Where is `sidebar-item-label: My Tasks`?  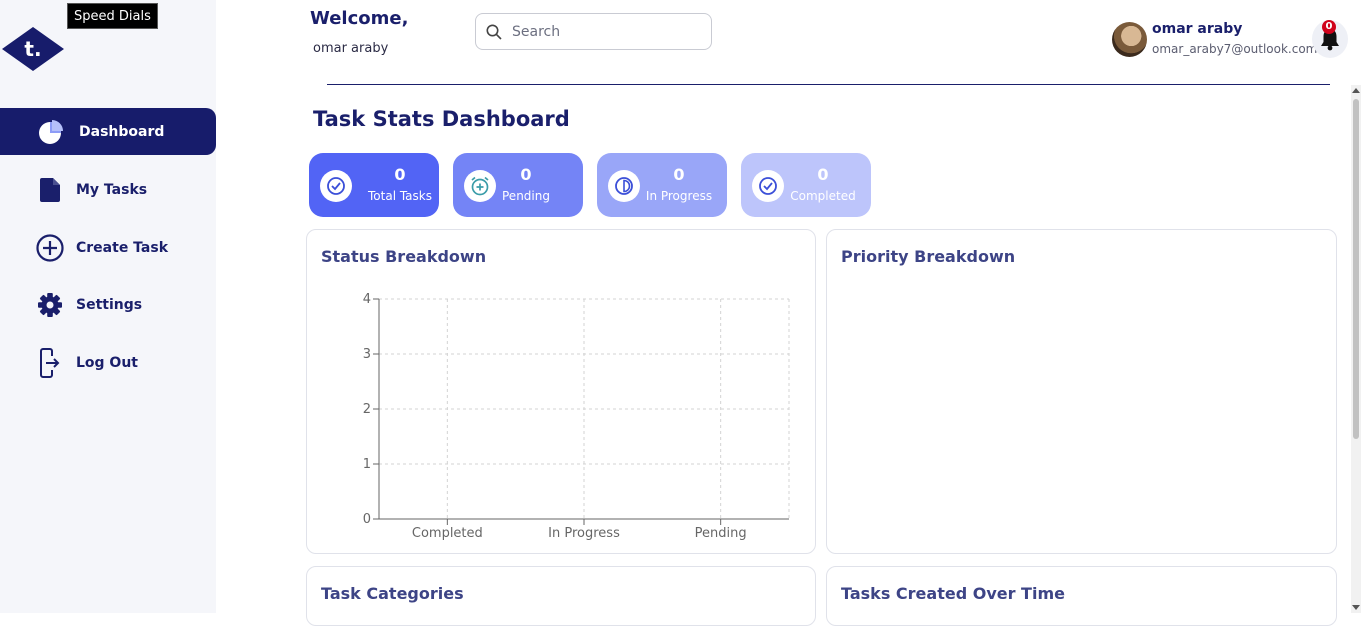 sidebar-item-label: My Tasks is located at coordinates (112, 189).